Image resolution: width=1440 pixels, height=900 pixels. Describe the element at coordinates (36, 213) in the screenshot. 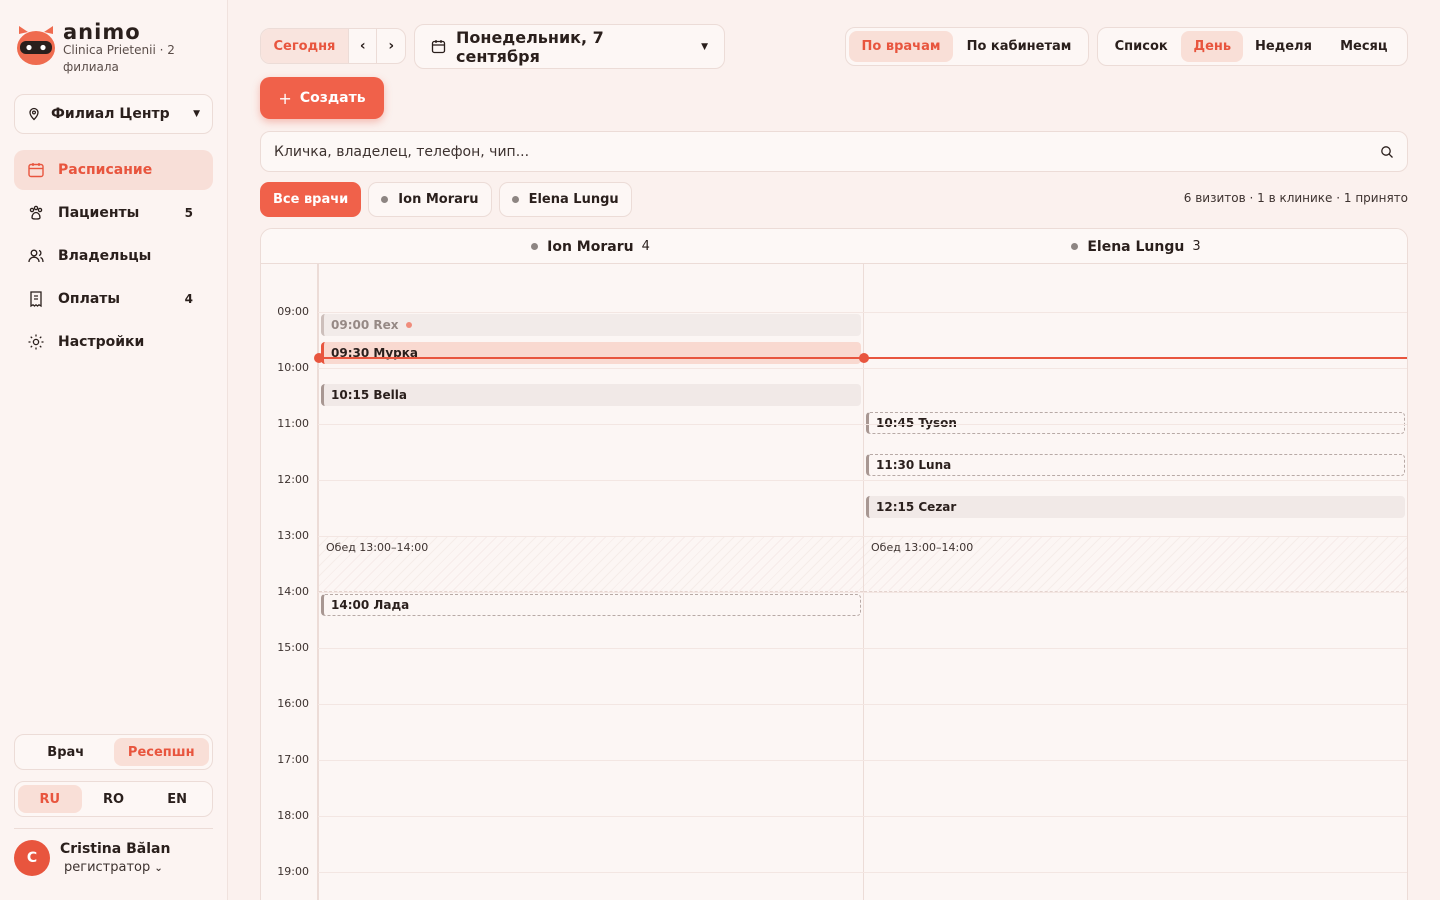

I see `paw-icon` at that location.